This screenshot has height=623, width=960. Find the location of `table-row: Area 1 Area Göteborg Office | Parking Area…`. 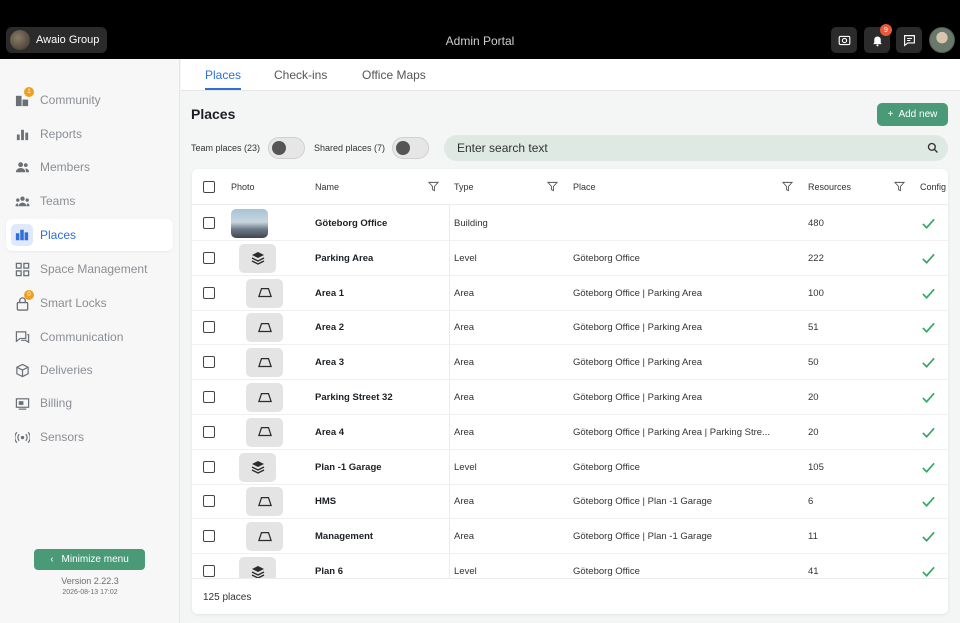

table-row: Area 1 Area Göteborg Office | Parking Area… is located at coordinates (570, 293).